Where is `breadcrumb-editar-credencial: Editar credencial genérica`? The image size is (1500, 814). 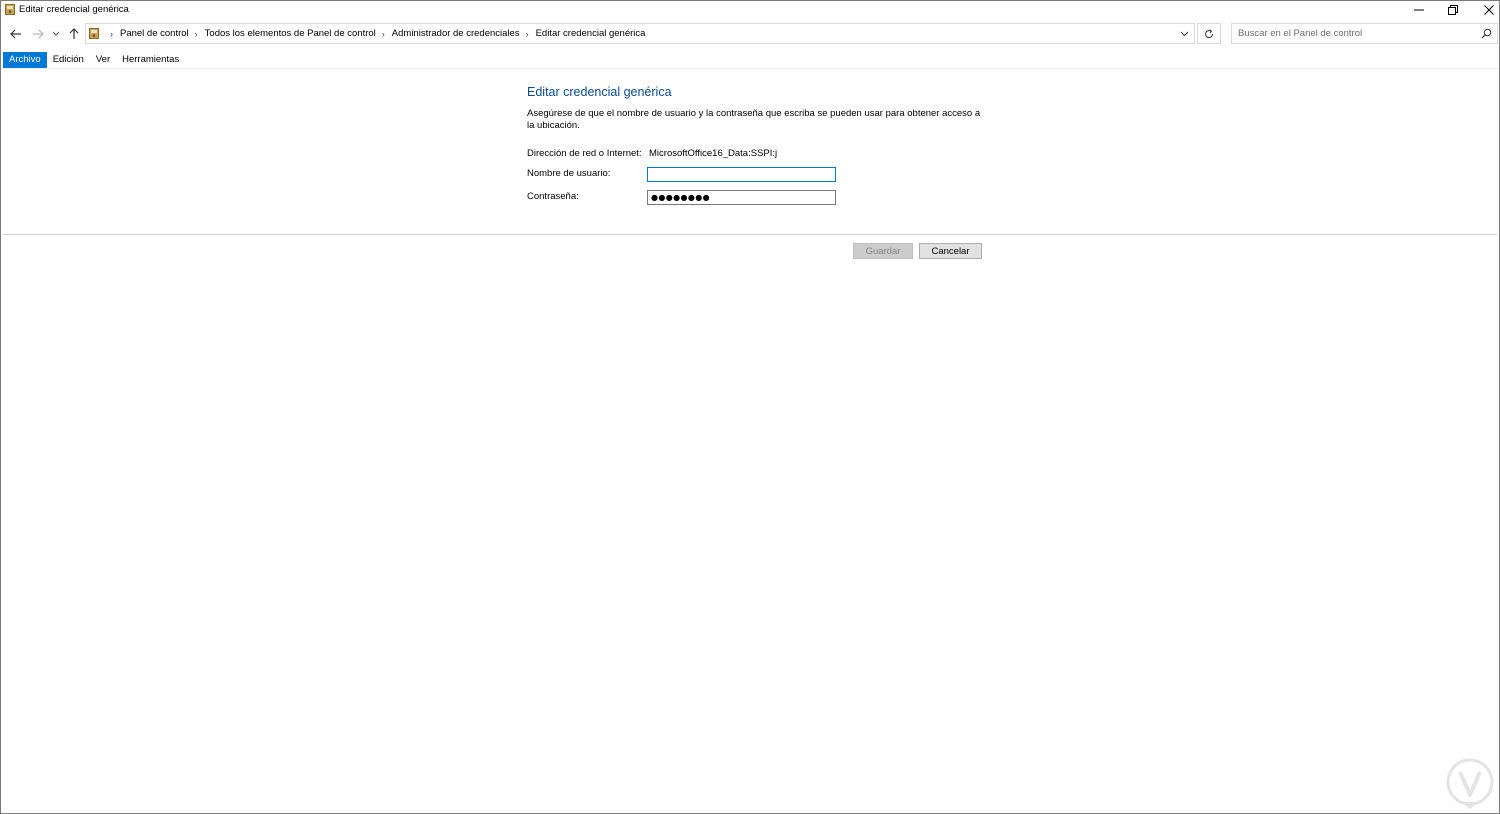 breadcrumb-editar-credencial: Editar credencial genérica is located at coordinates (591, 33).